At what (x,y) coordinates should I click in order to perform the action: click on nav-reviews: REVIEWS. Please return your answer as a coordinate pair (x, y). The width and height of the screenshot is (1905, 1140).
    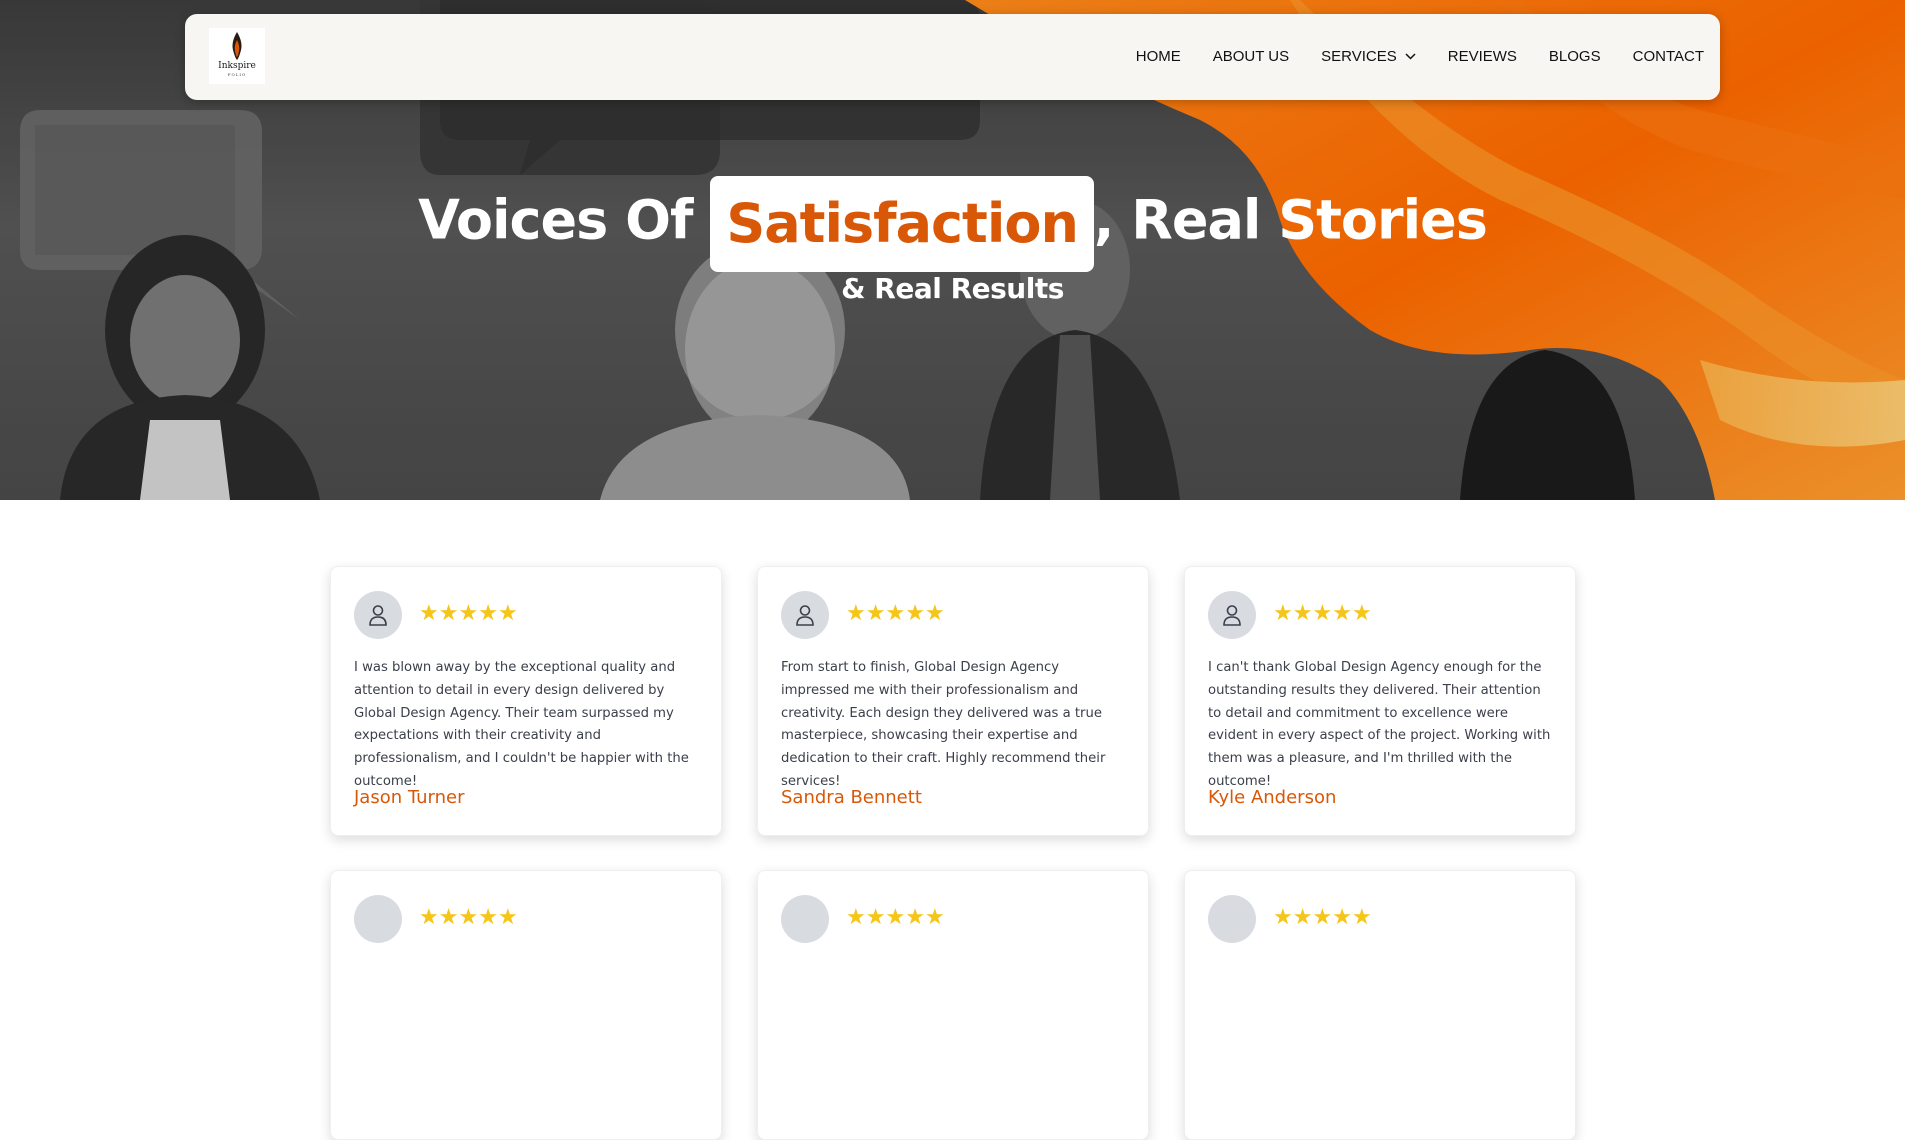
    Looking at the image, I should click on (1482, 56).